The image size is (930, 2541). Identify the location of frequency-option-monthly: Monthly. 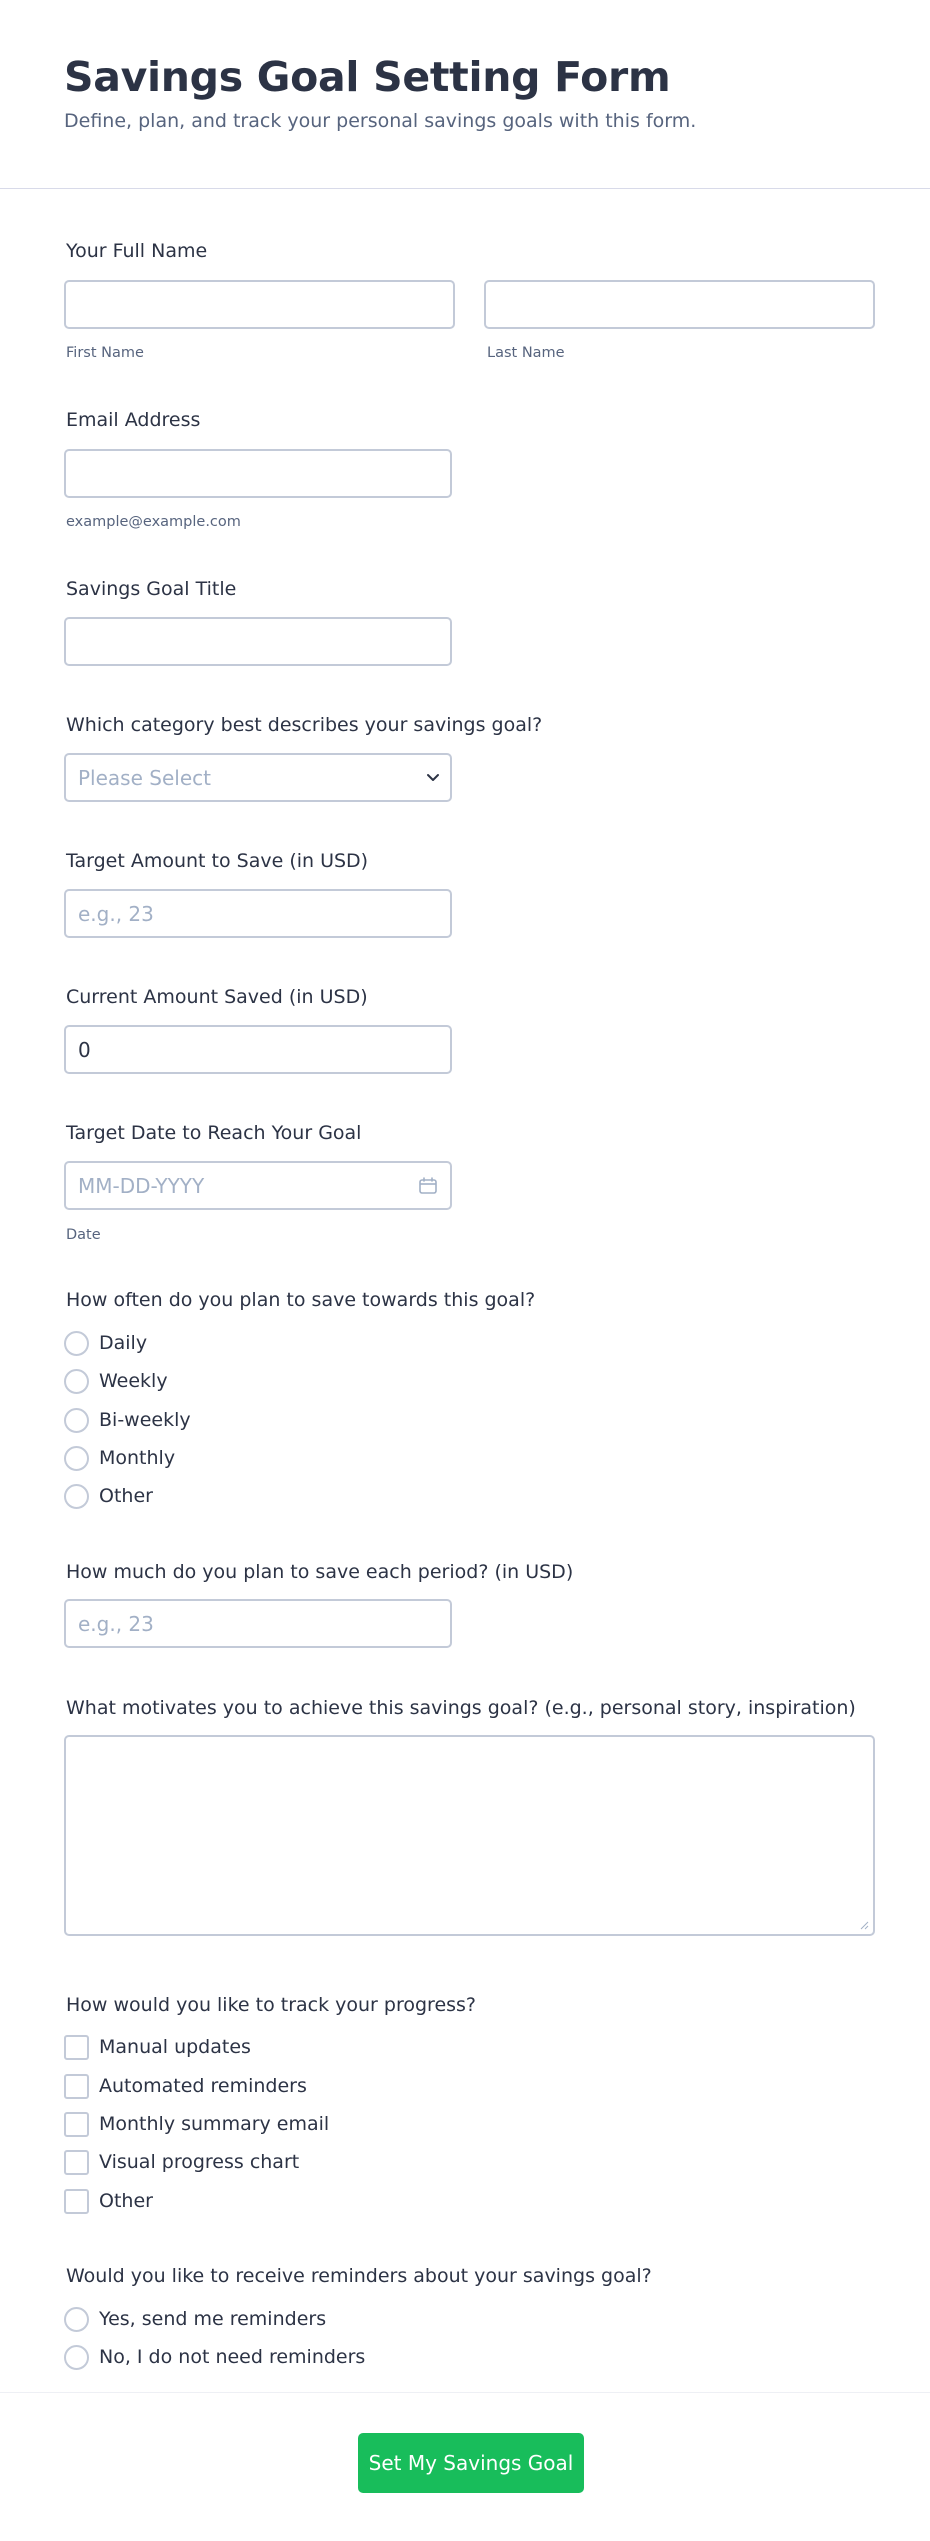
(119, 1458).